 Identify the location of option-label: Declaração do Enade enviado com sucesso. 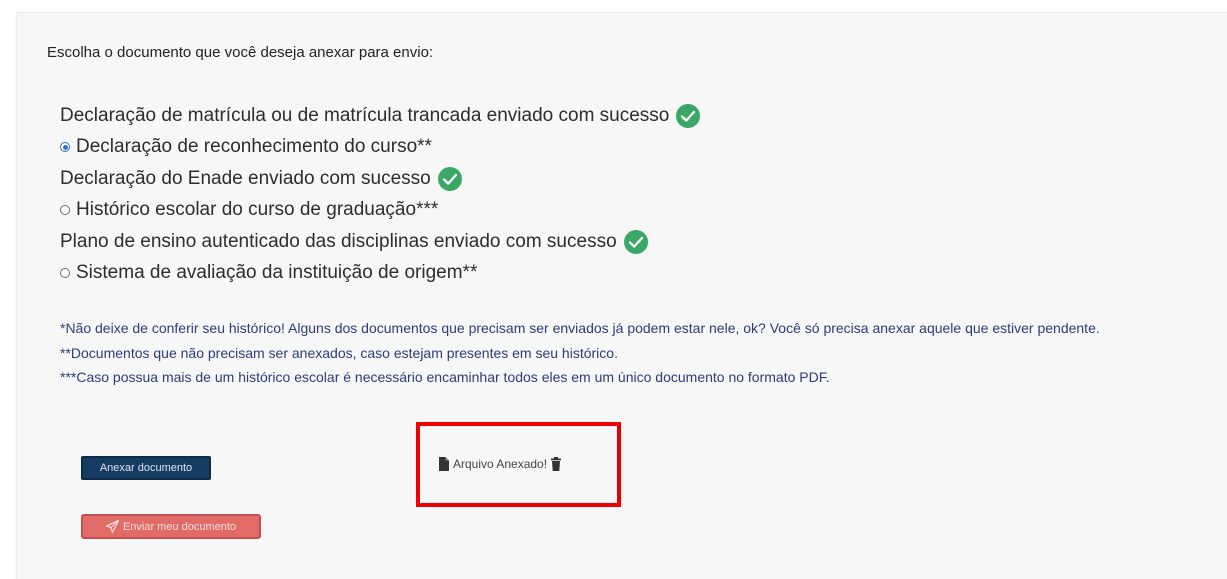
(245, 178).